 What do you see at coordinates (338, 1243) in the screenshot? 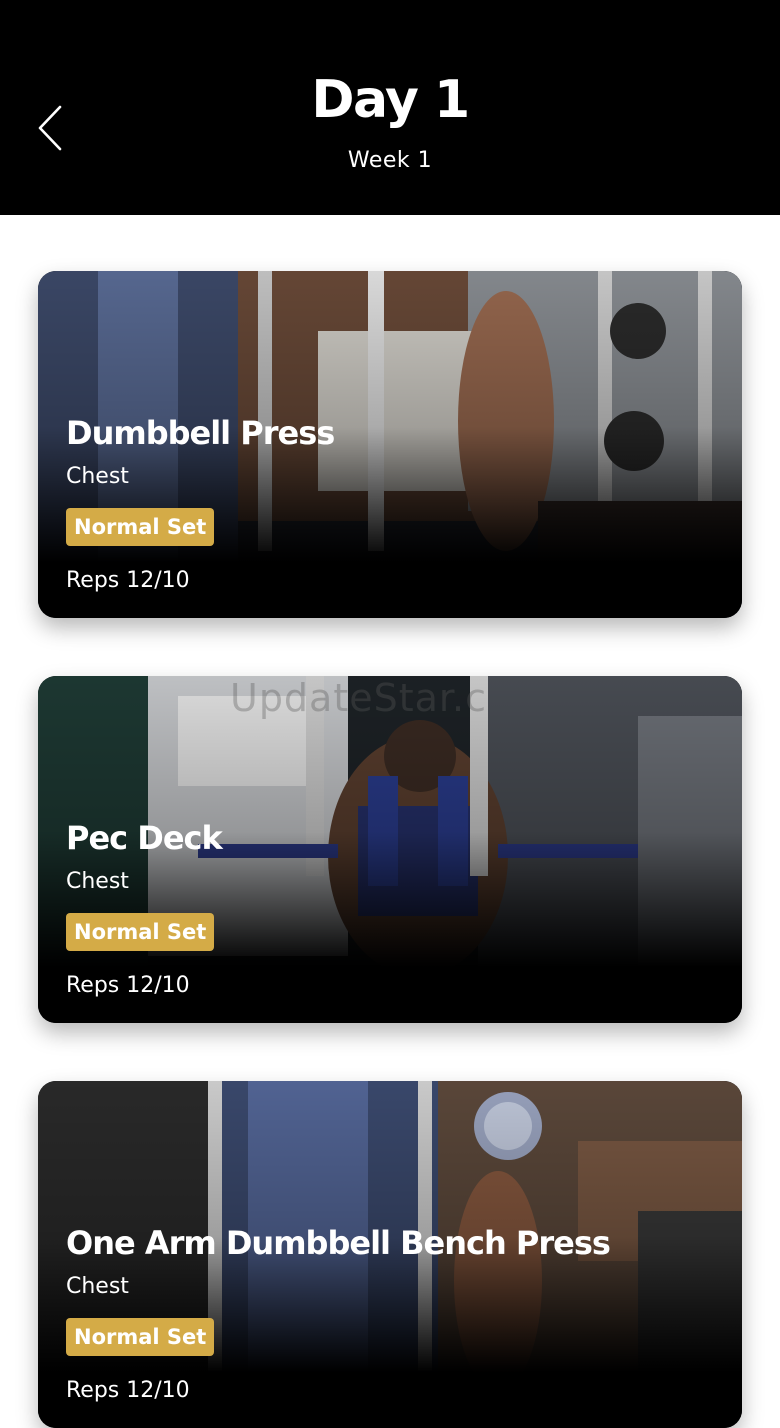
I see `exercise-name: One Arm Dumbbell Bench Press` at bounding box center [338, 1243].